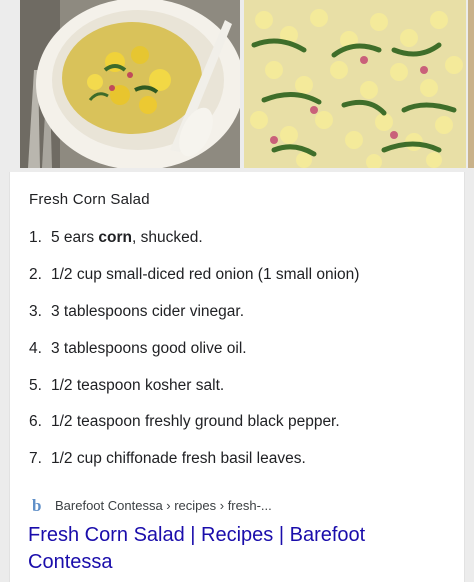 The width and height of the screenshot is (474, 582). Describe the element at coordinates (138, 348) in the screenshot. I see `ingredient-item: 4. 3 tablespoons good olive oil.` at that location.